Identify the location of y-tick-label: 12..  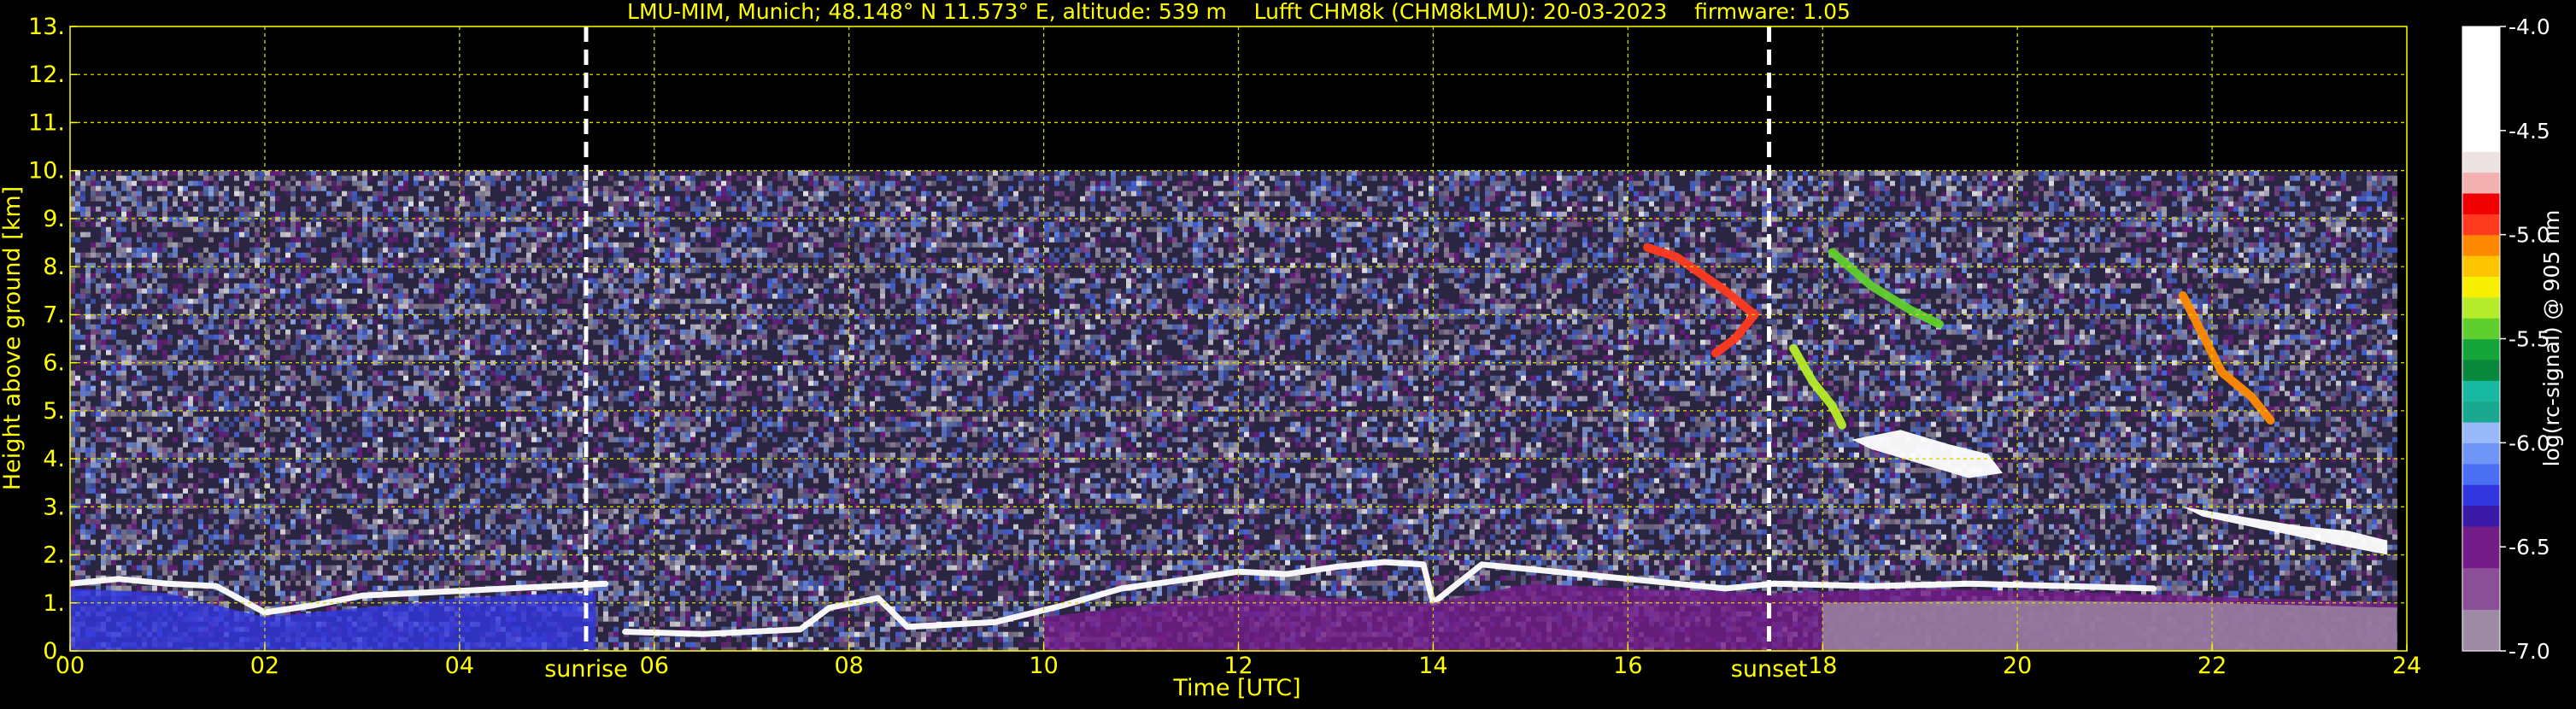
(46, 75).